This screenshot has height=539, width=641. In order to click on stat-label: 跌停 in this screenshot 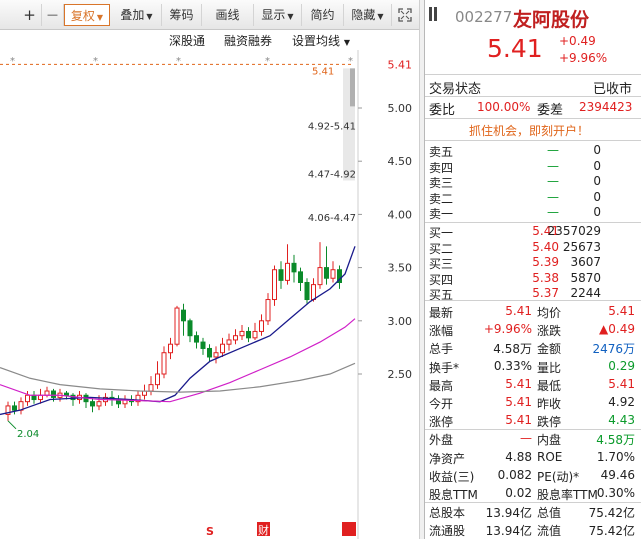, I will do `click(549, 422)`.